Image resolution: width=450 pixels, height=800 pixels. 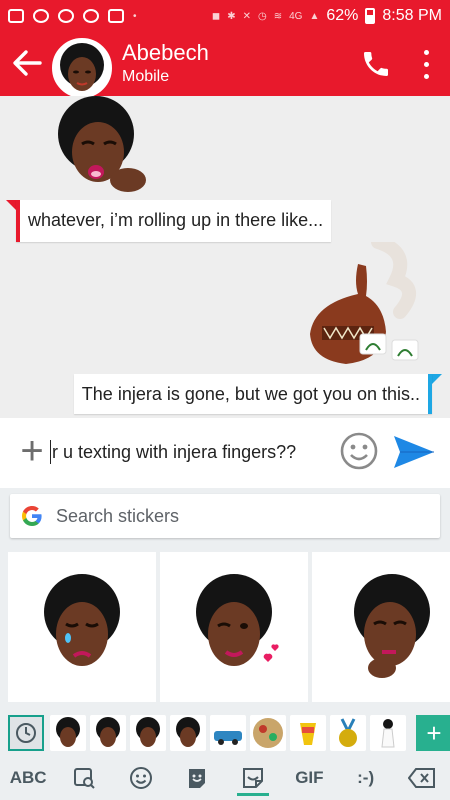 What do you see at coordinates (314, 16) in the screenshot?
I see `signal-icon: ▲` at bounding box center [314, 16].